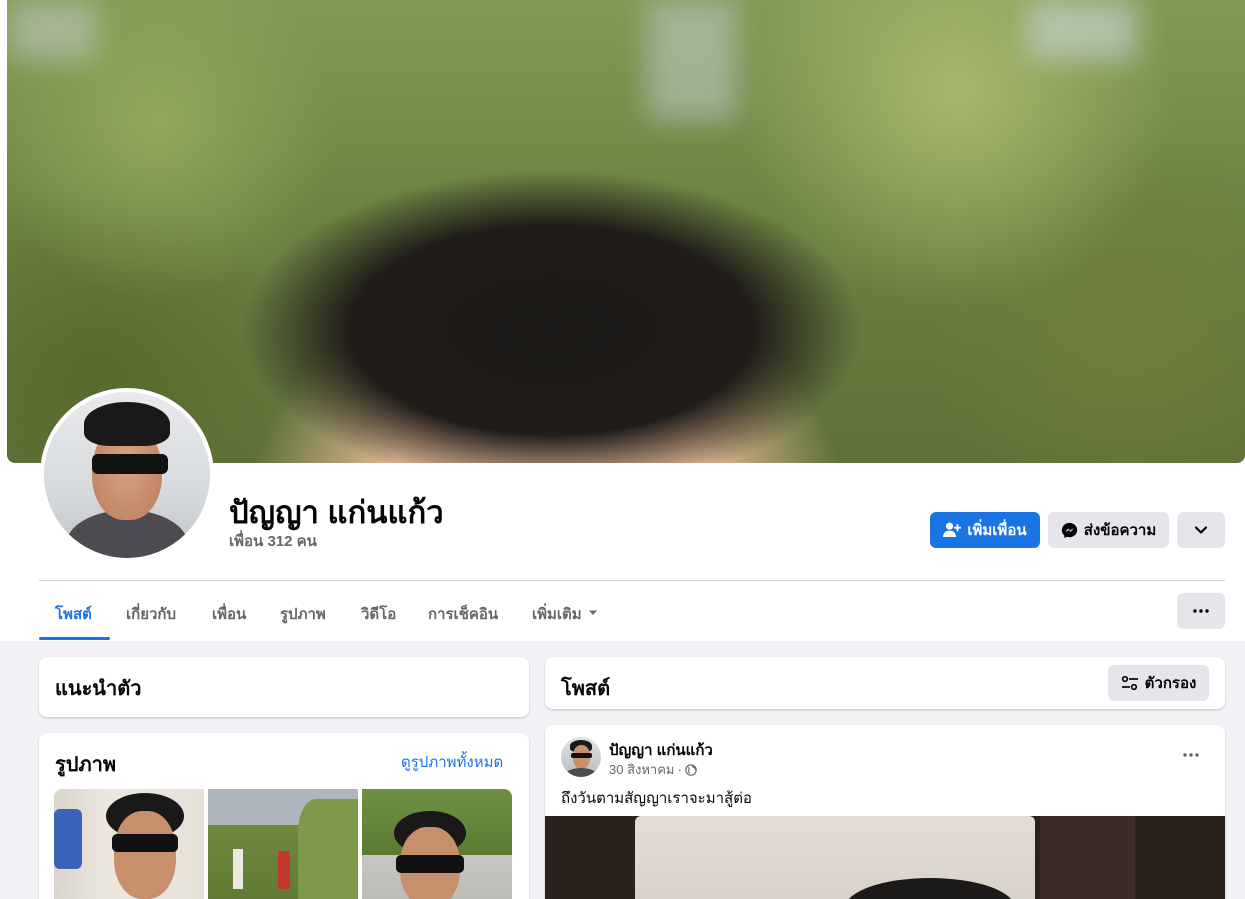  I want to click on profile-picture, so click(127, 475).